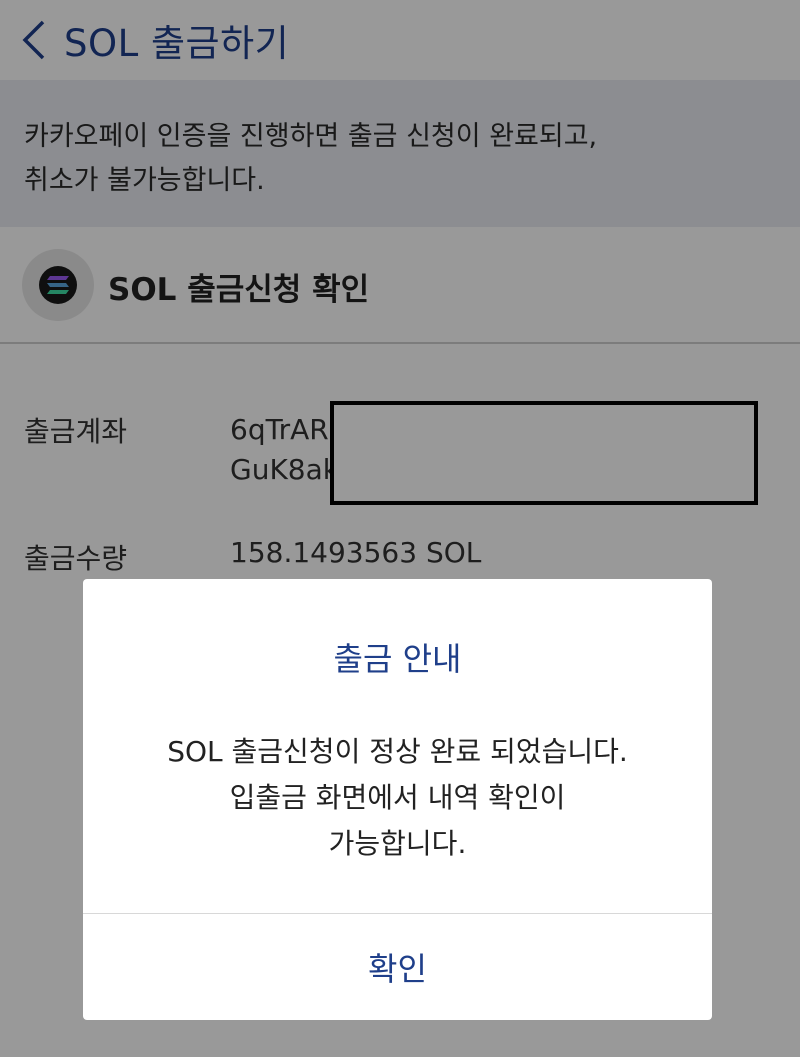 The width and height of the screenshot is (800, 1057). I want to click on confirm-button: 확인, so click(397, 967).